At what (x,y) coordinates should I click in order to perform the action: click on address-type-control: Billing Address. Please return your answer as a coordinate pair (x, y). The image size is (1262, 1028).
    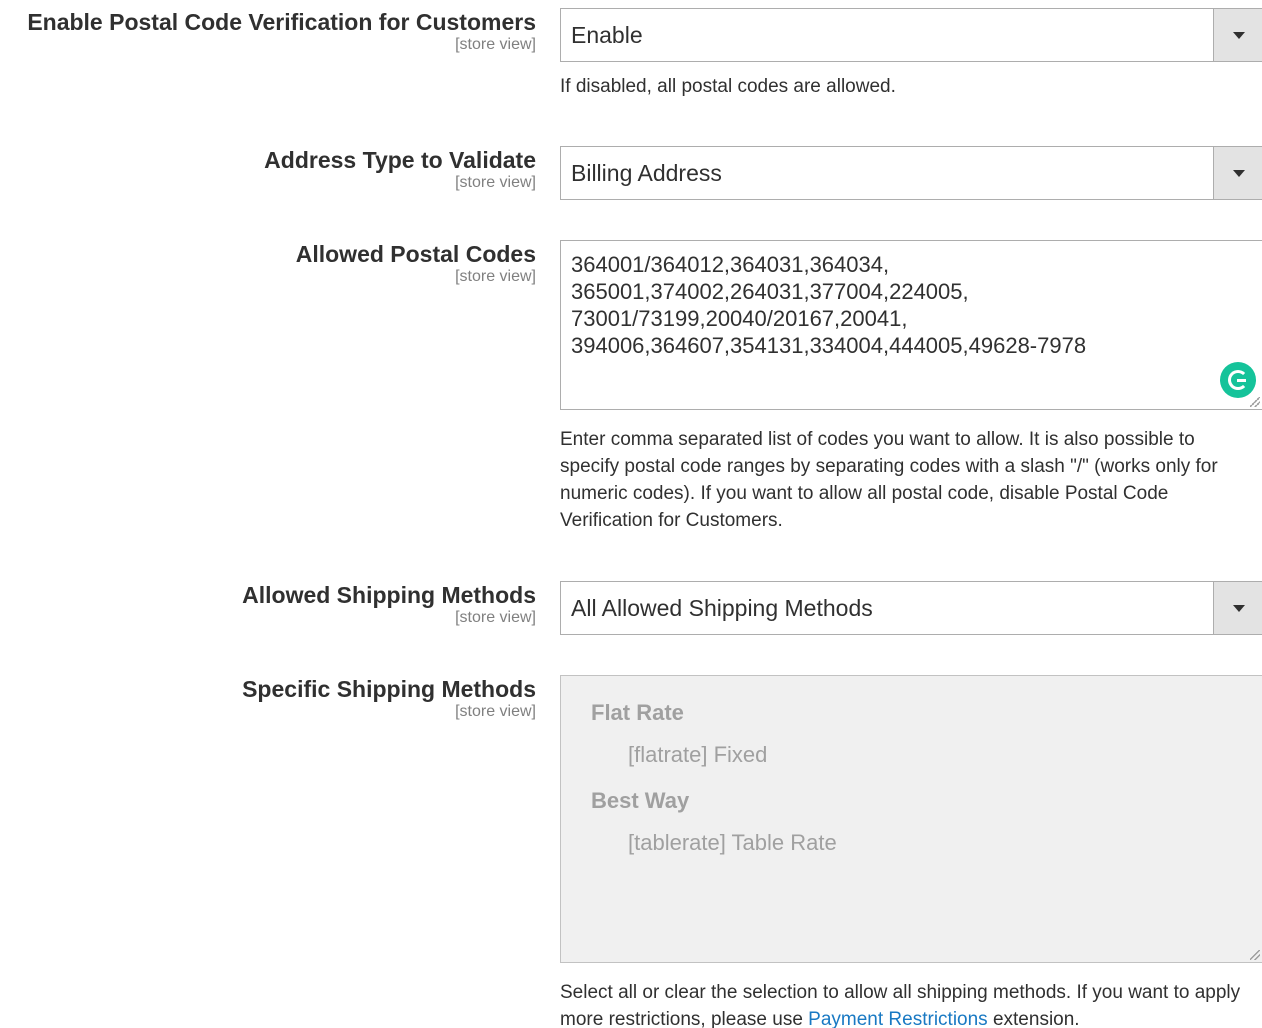
    Looking at the image, I should click on (911, 173).